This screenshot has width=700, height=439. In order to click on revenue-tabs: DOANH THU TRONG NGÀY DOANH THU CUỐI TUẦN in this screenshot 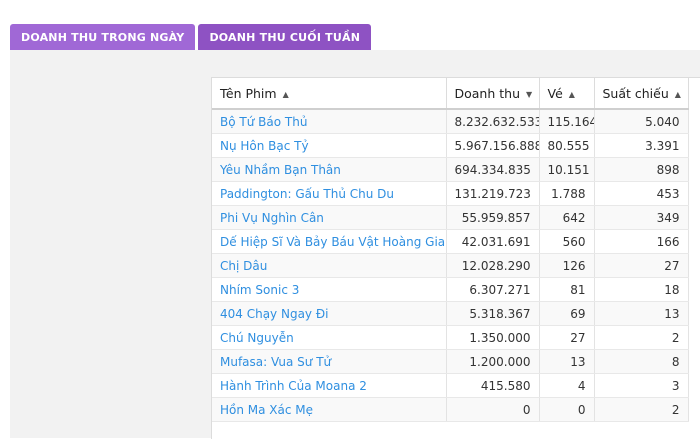, I will do `click(191, 37)`.